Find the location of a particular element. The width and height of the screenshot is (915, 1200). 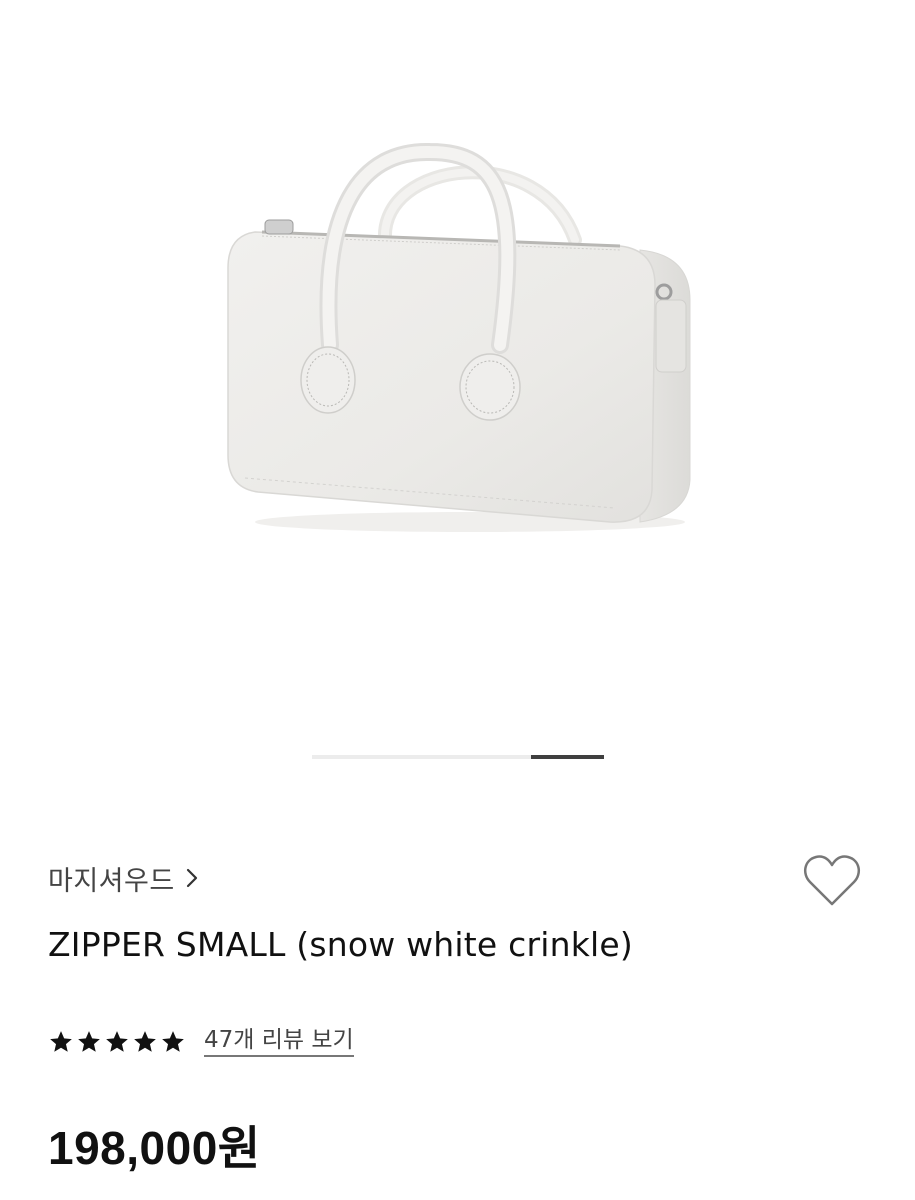

rating-row: 47개 리뷰 보기 is located at coordinates (201, 1042).